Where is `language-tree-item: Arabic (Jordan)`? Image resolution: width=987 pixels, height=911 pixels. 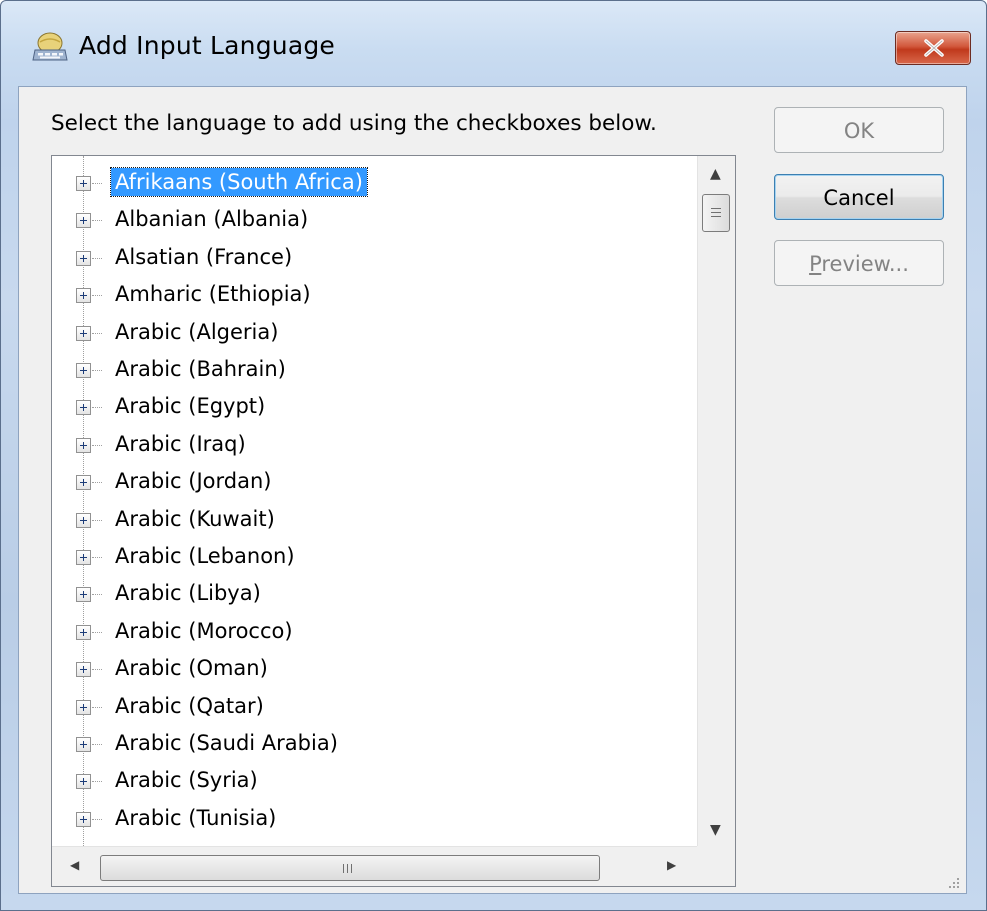
language-tree-item: Arabic (Jordan) is located at coordinates (375, 481).